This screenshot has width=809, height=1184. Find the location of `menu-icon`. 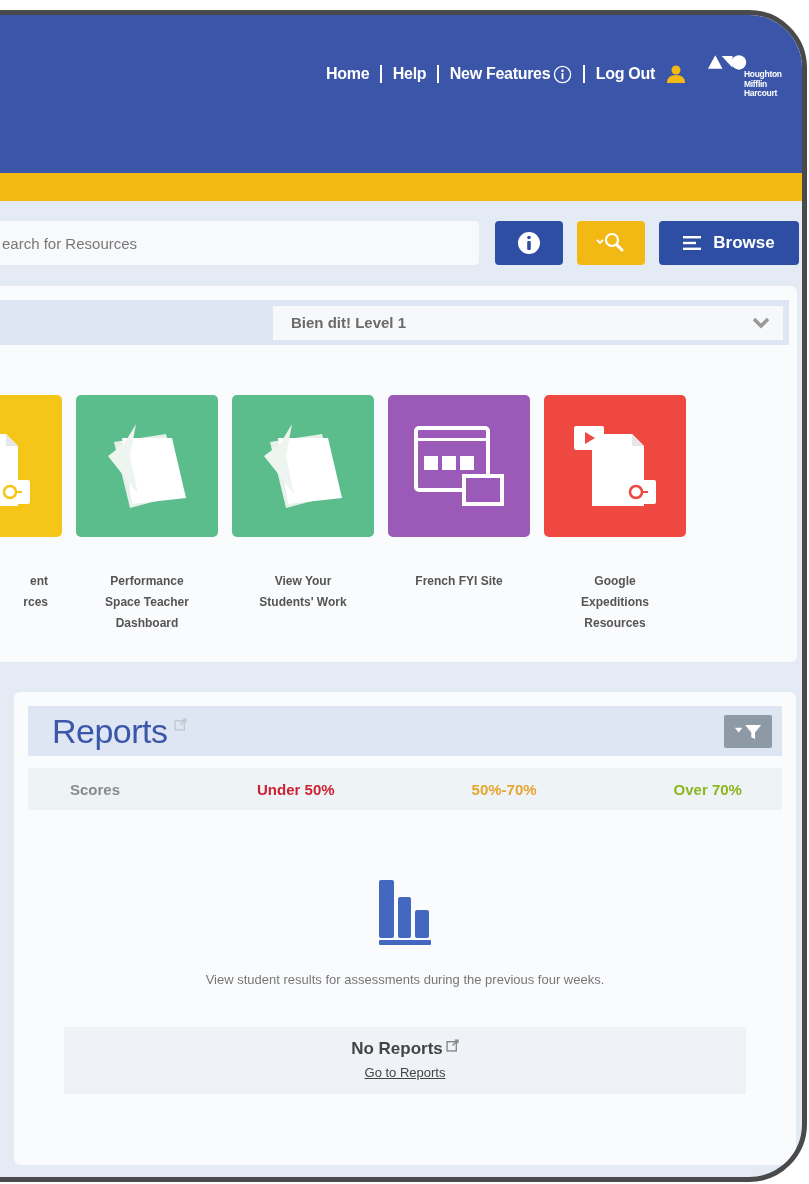

menu-icon is located at coordinates (692, 243).